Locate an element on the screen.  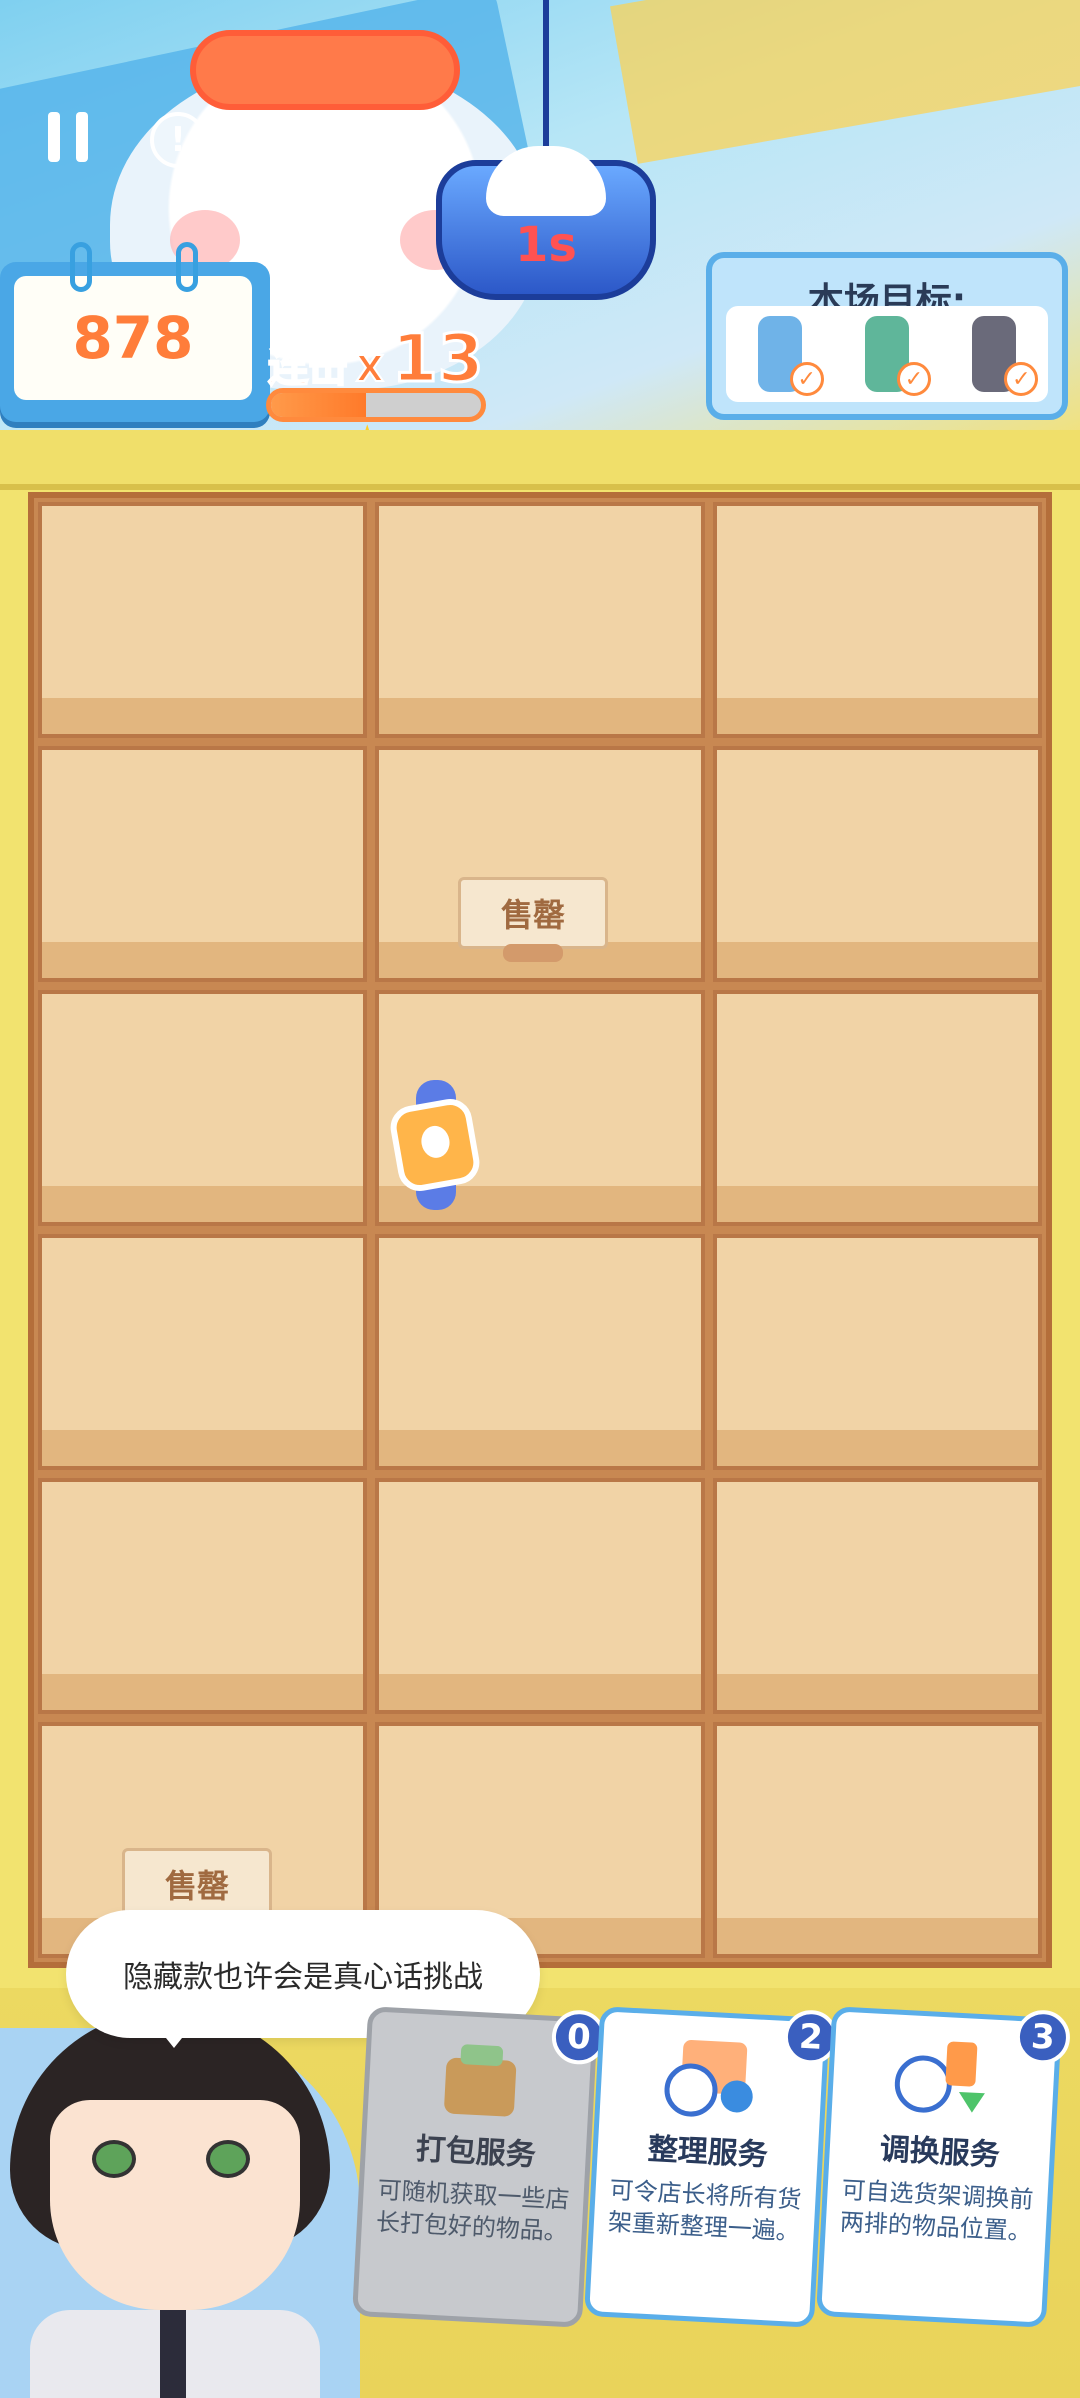
watch-face is located at coordinates (435, 1145).